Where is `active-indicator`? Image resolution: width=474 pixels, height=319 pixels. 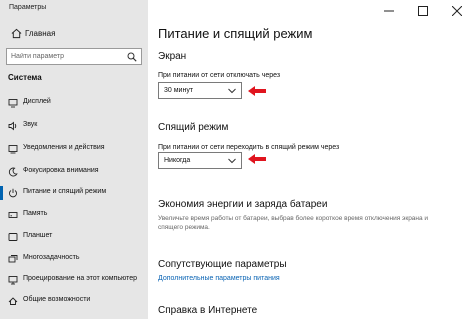
active-indicator is located at coordinates (1, 193).